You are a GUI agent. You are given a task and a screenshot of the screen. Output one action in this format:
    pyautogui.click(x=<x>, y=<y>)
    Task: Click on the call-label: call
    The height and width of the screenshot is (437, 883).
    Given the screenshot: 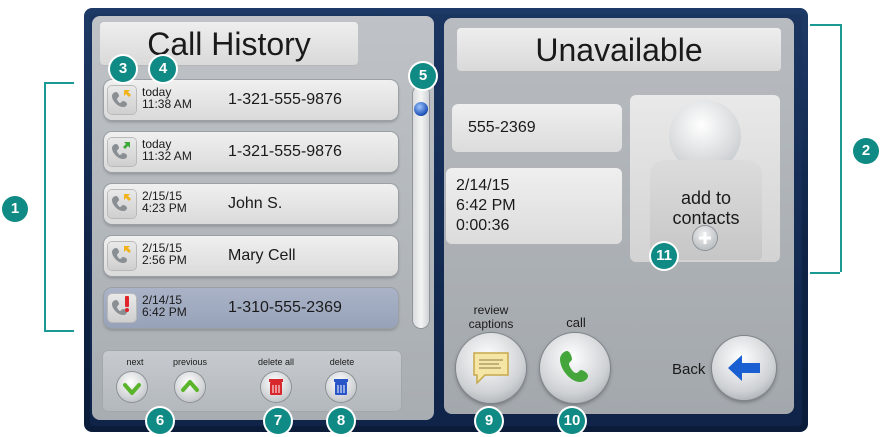 What is the action you would take?
    pyautogui.click(x=576, y=322)
    